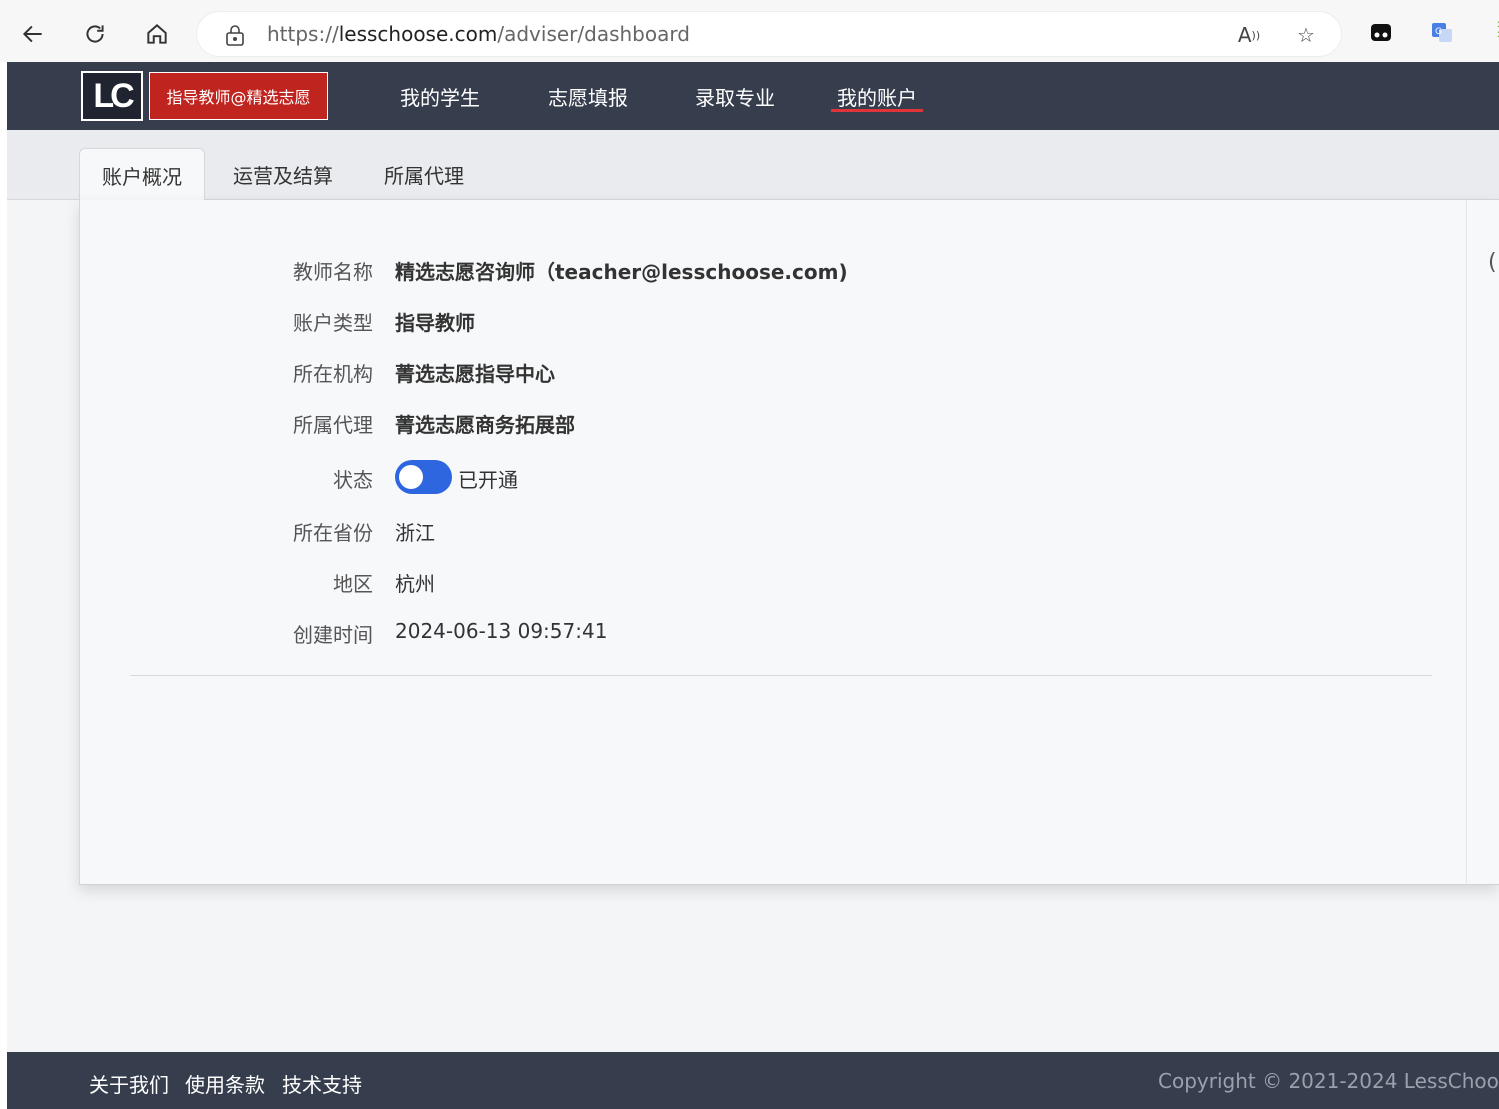 This screenshot has height=1109, width=1499. I want to click on app-header: LC 指导教师@精选志愿 我的学生 志愿填报 录取专业 我的账户, so click(753, 96).